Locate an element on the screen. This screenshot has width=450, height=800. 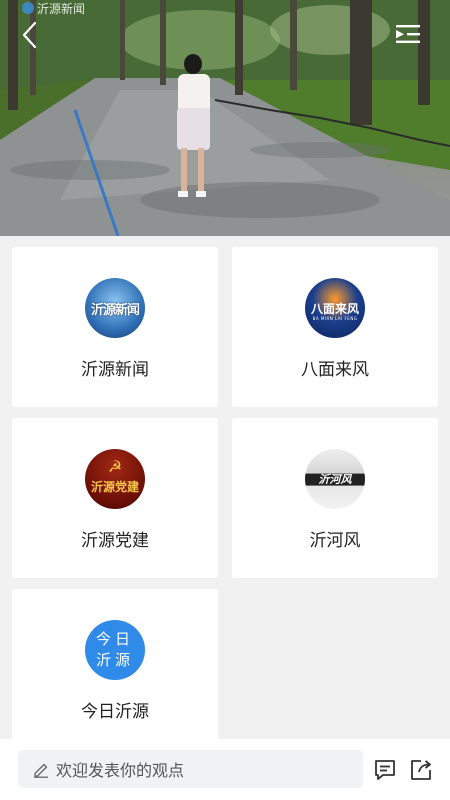
watermark-logo-icon is located at coordinates (28, 8).